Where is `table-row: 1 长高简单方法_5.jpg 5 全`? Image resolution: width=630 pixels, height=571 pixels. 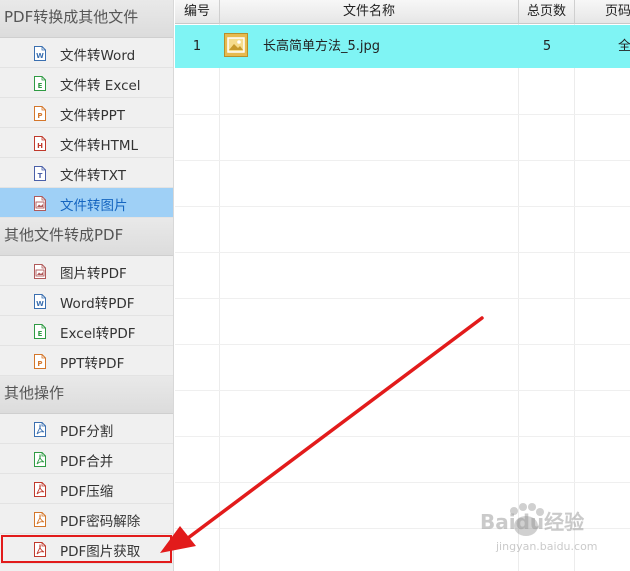 table-row: 1 长高简单方法_5.jpg 5 全 is located at coordinates (402, 46).